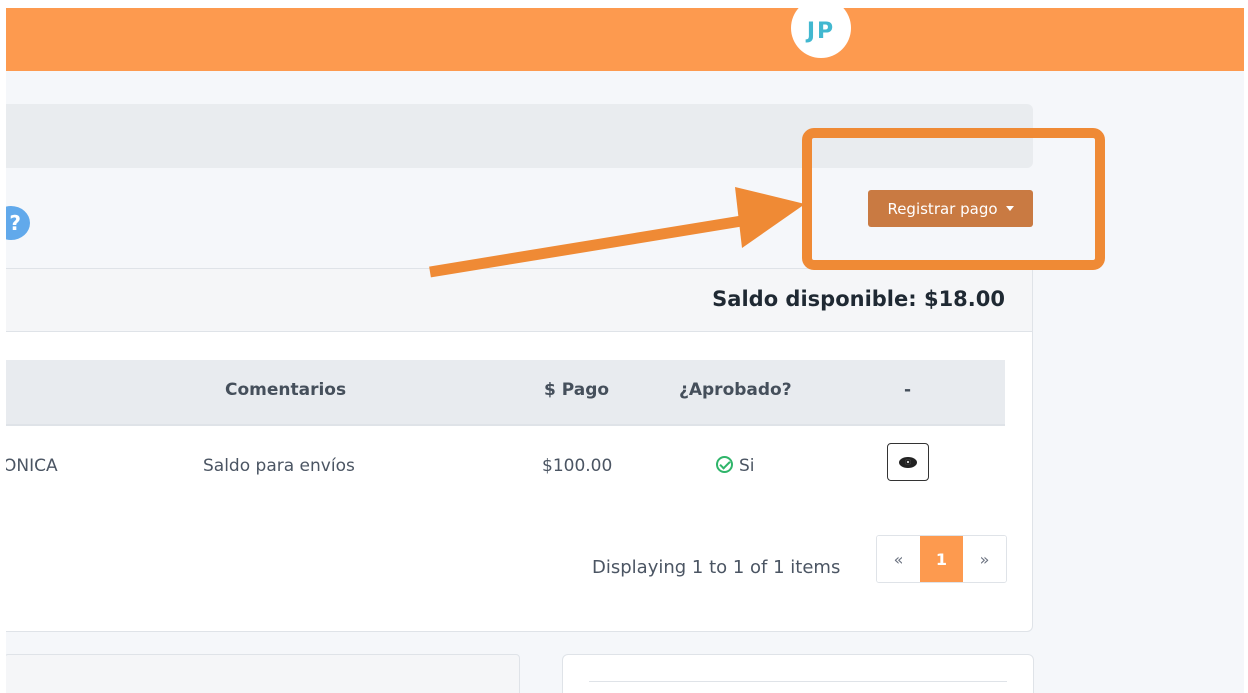 The image size is (1248, 693). I want to click on annotation-highlight-box, so click(953, 199).